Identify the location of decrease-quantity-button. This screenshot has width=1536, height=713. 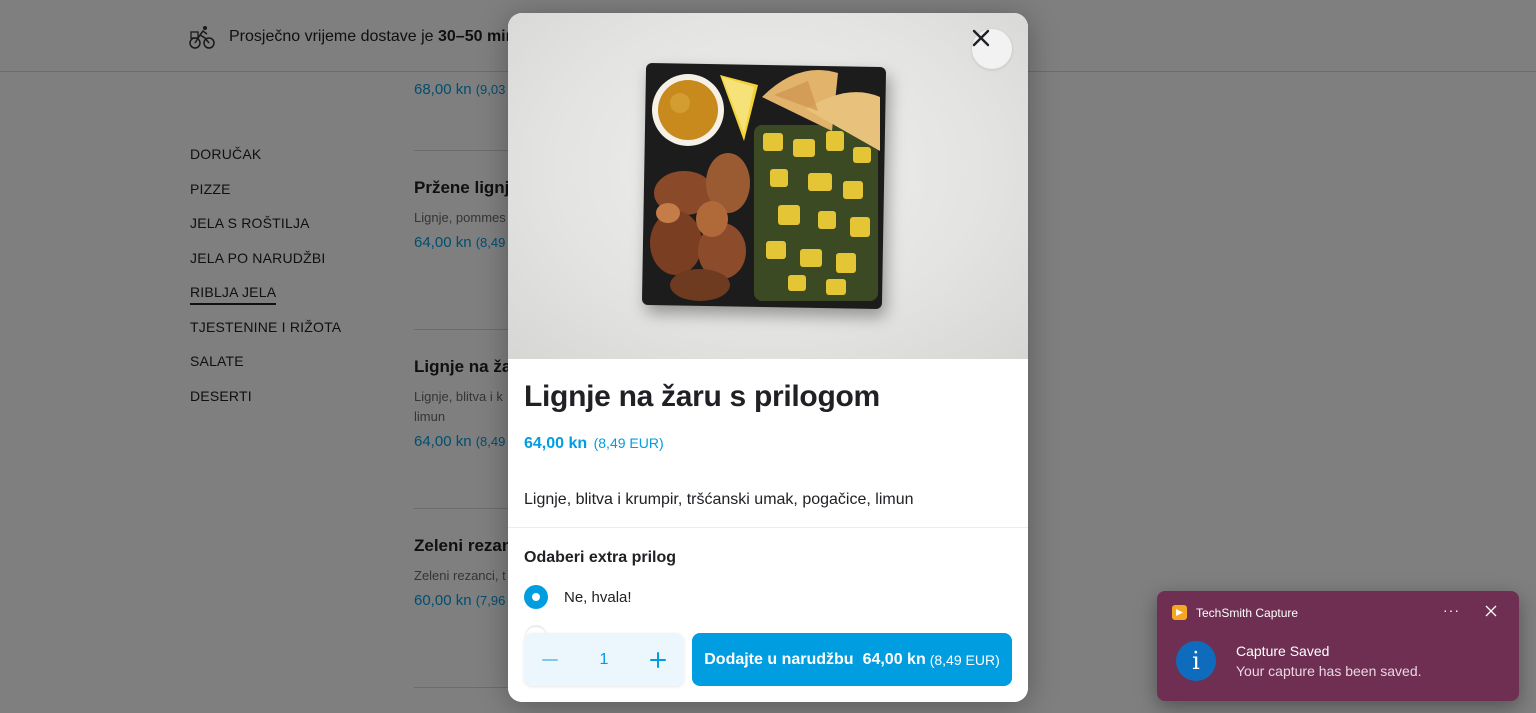
(550, 660).